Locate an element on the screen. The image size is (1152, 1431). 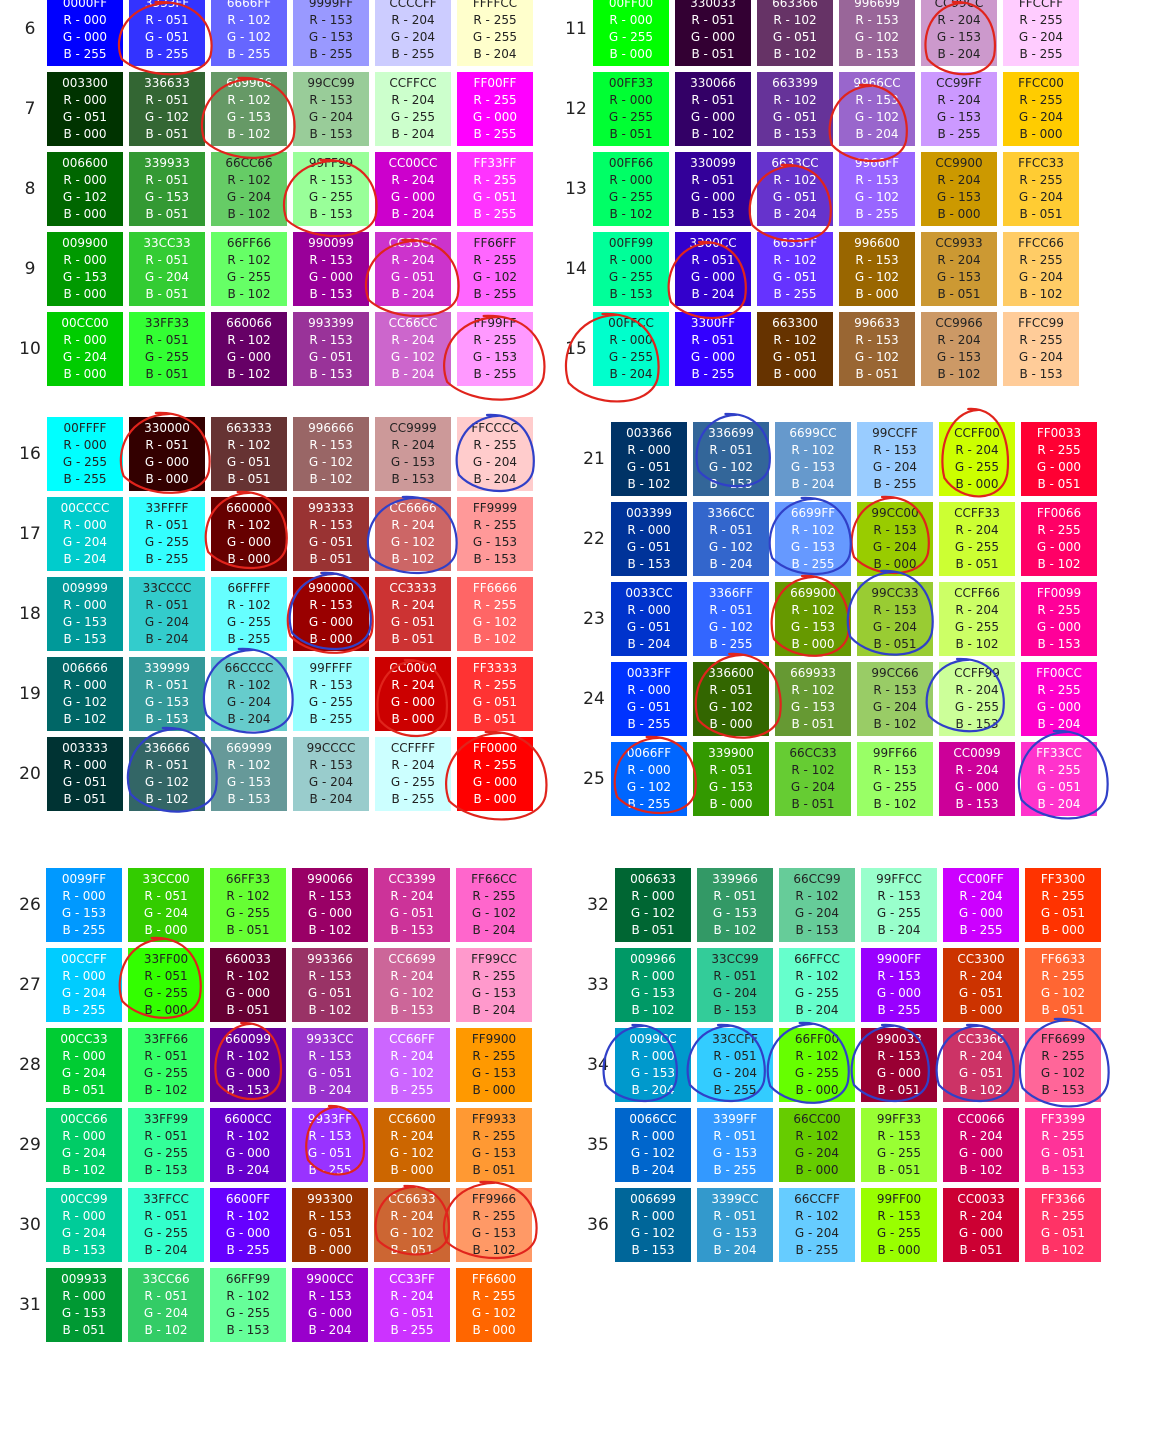
hex-code: FFCC66 is located at coordinates (1041, 243).